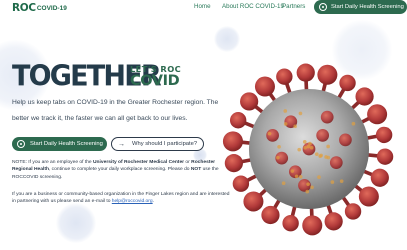  I want to click on start-screening-button: Start Daily Health Screening, so click(59, 144).